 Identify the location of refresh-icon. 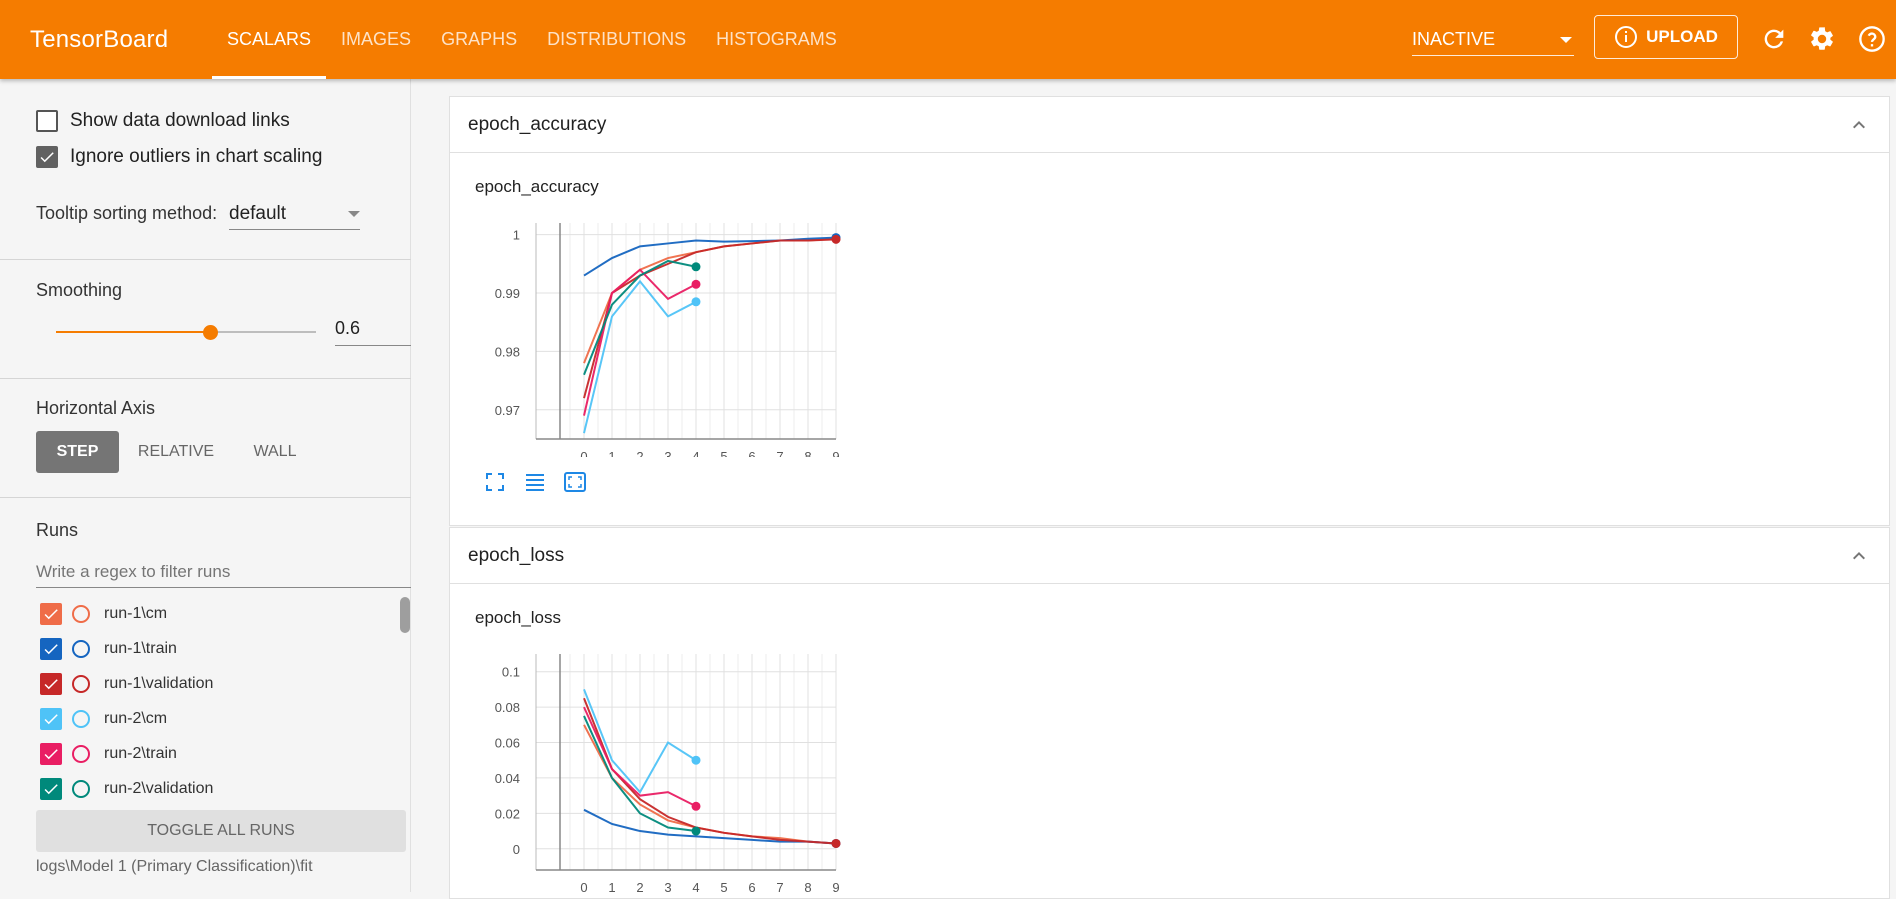
(1774, 39).